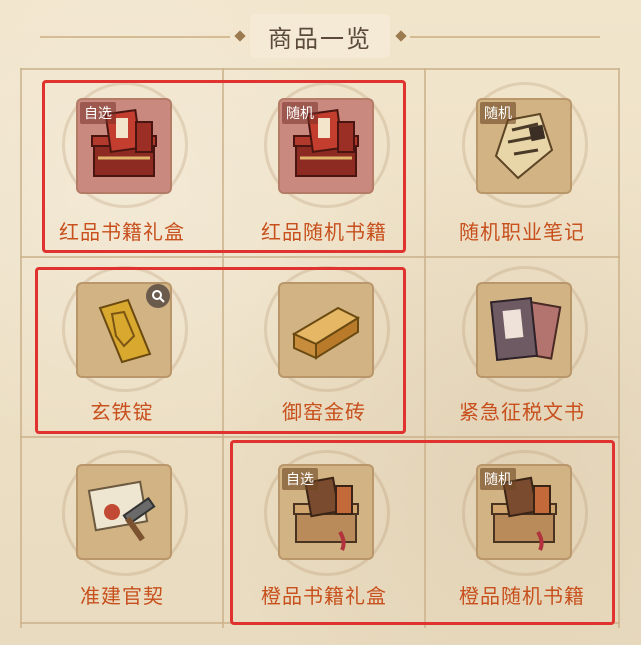  I want to click on tax-document-icon, so click(525, 329).